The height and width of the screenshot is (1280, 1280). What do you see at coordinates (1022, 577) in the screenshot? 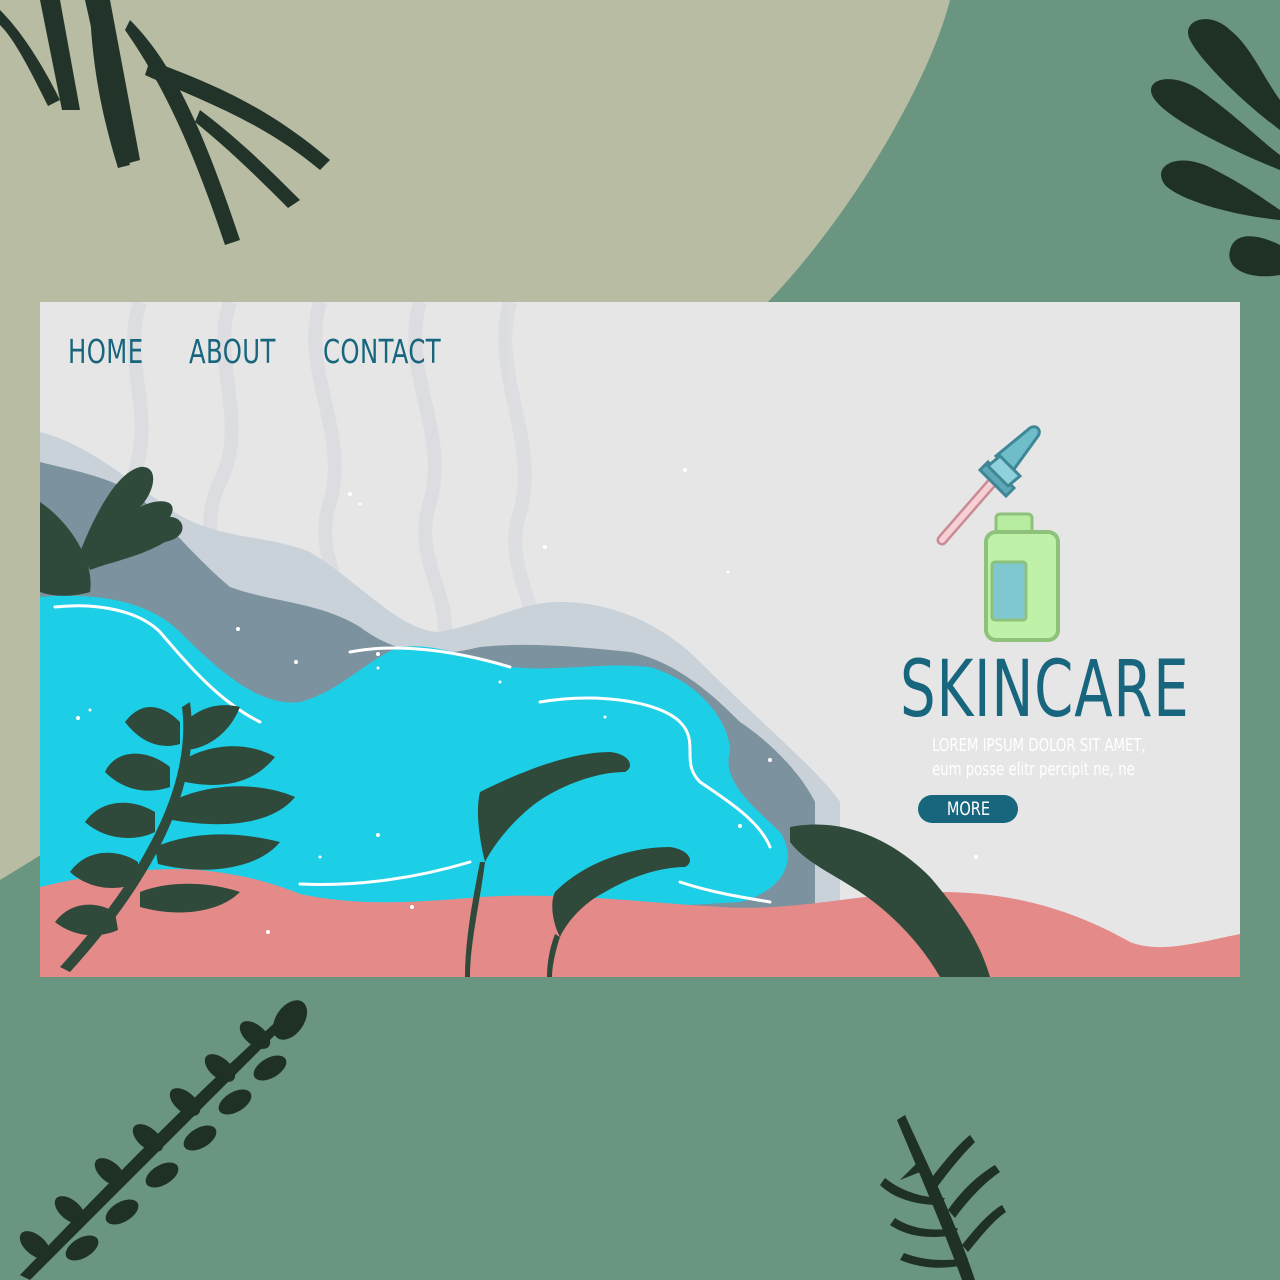
I see `serum-bottle-icon` at bounding box center [1022, 577].